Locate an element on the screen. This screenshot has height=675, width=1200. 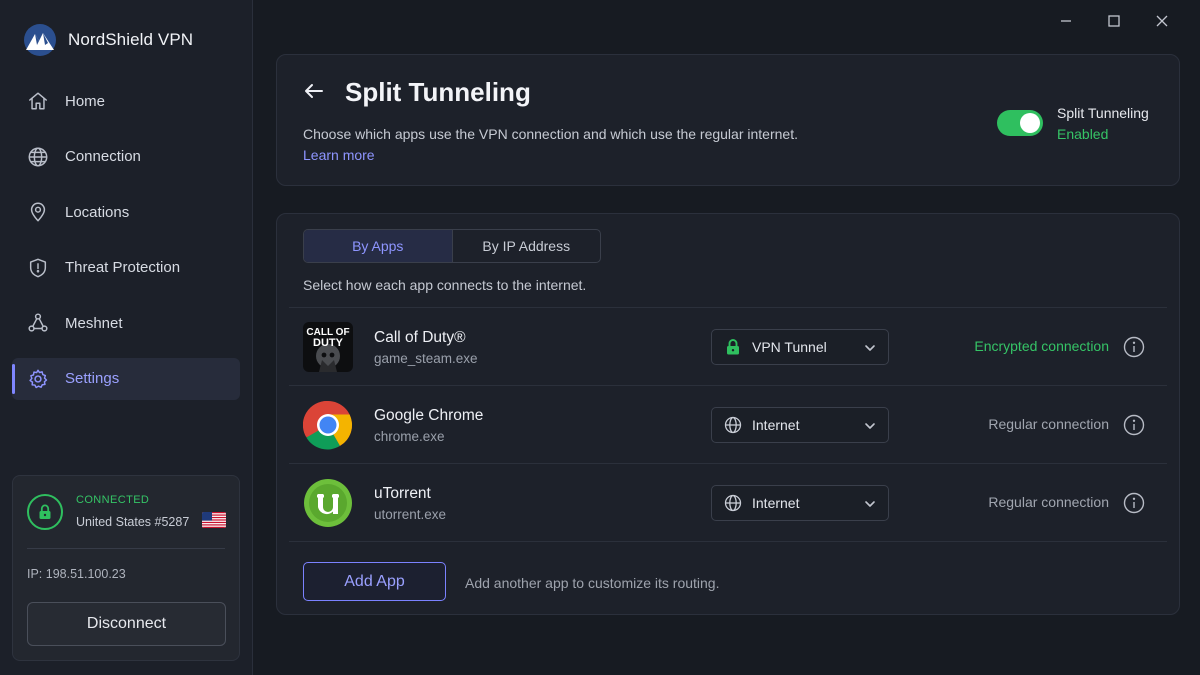
back-button is located at coordinates (315, 92).